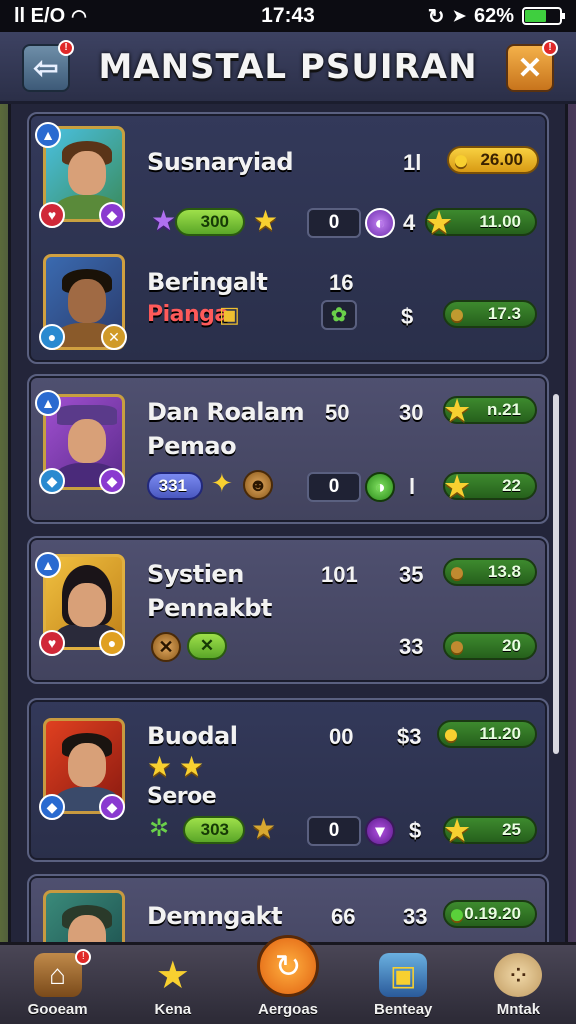 This screenshot has width=576, height=1024. I want to click on spin-icon: ↻, so click(288, 966).